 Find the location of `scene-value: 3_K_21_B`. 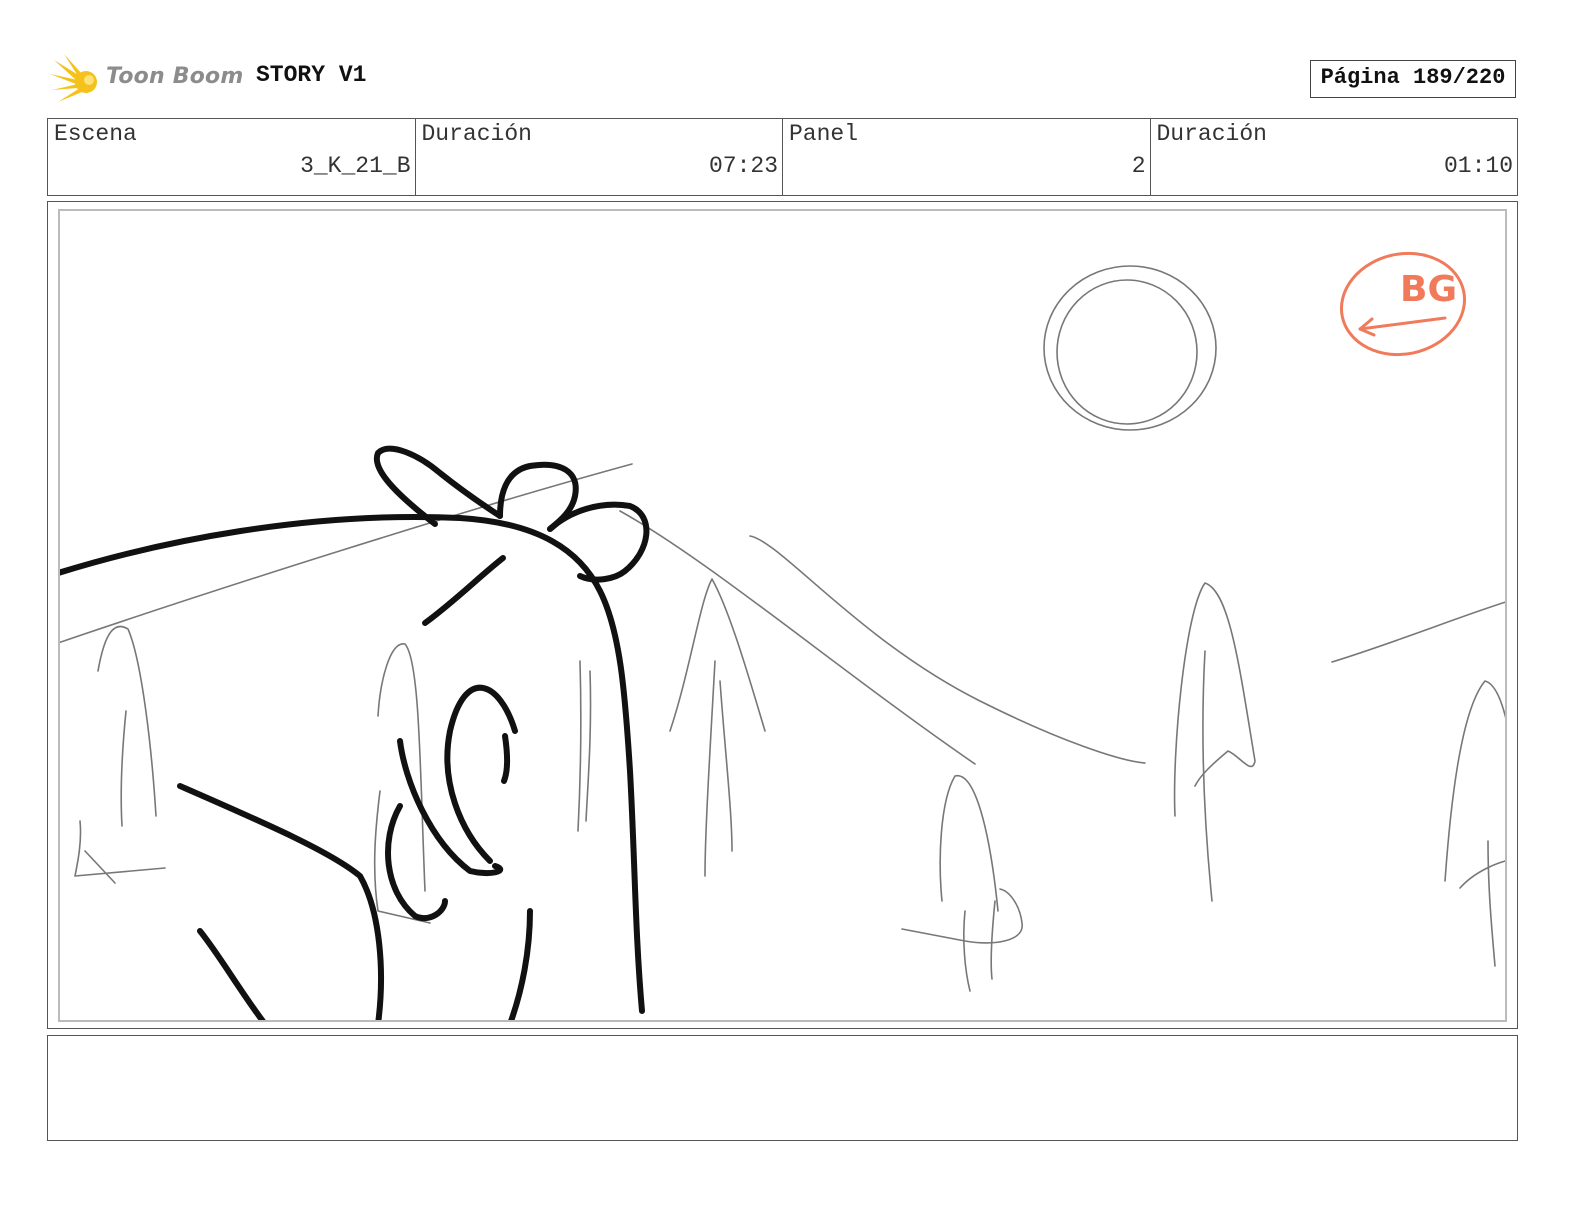

scene-value: 3_K_21_B is located at coordinates (355, 166).